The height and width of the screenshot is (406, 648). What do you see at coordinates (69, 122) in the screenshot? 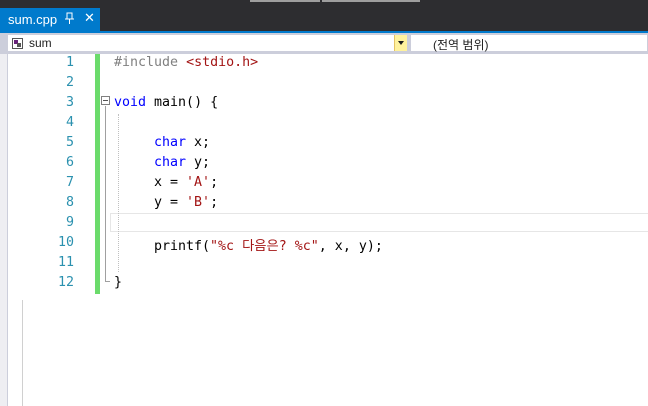
I see `line-number: 4` at bounding box center [69, 122].